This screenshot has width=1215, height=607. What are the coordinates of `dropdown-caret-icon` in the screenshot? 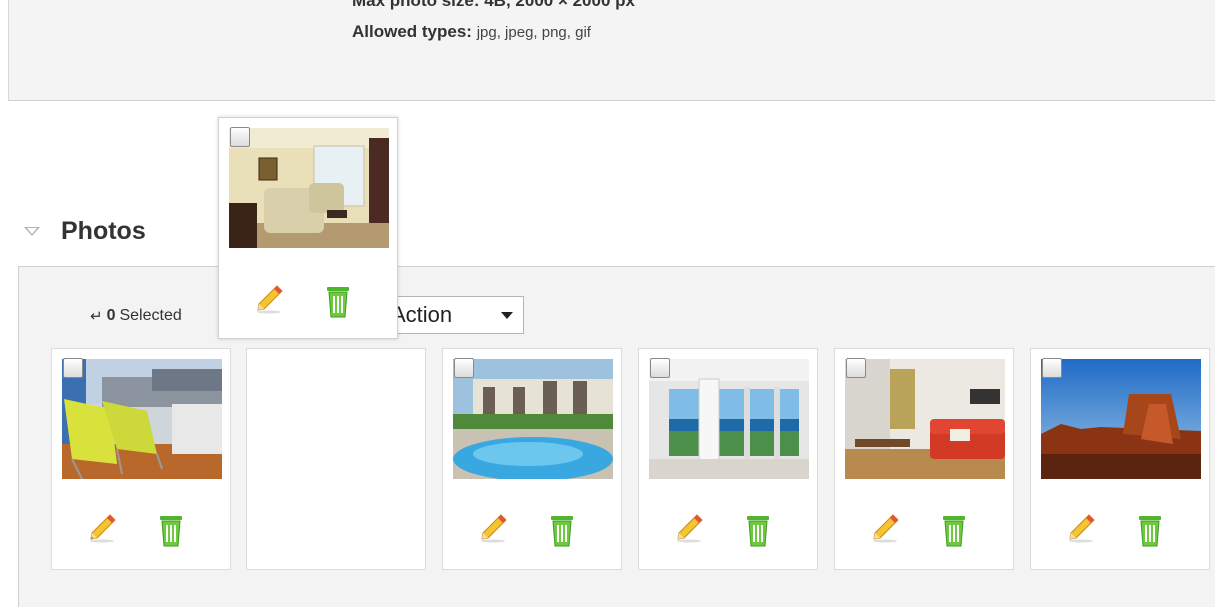 It's located at (507, 315).